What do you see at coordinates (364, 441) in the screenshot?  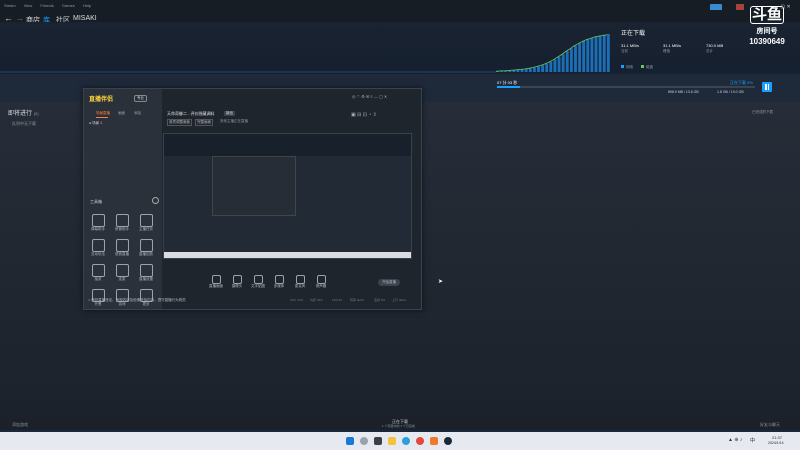 I see `search-icon` at bounding box center [364, 441].